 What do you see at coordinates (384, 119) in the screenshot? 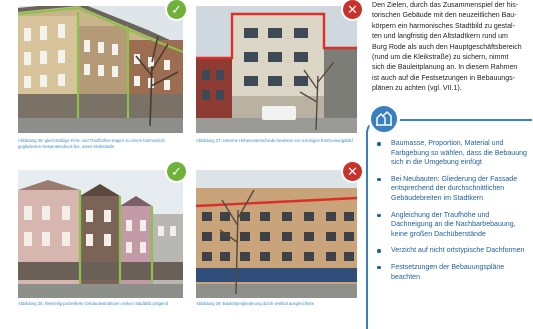
I see `house-icon` at bounding box center [384, 119].